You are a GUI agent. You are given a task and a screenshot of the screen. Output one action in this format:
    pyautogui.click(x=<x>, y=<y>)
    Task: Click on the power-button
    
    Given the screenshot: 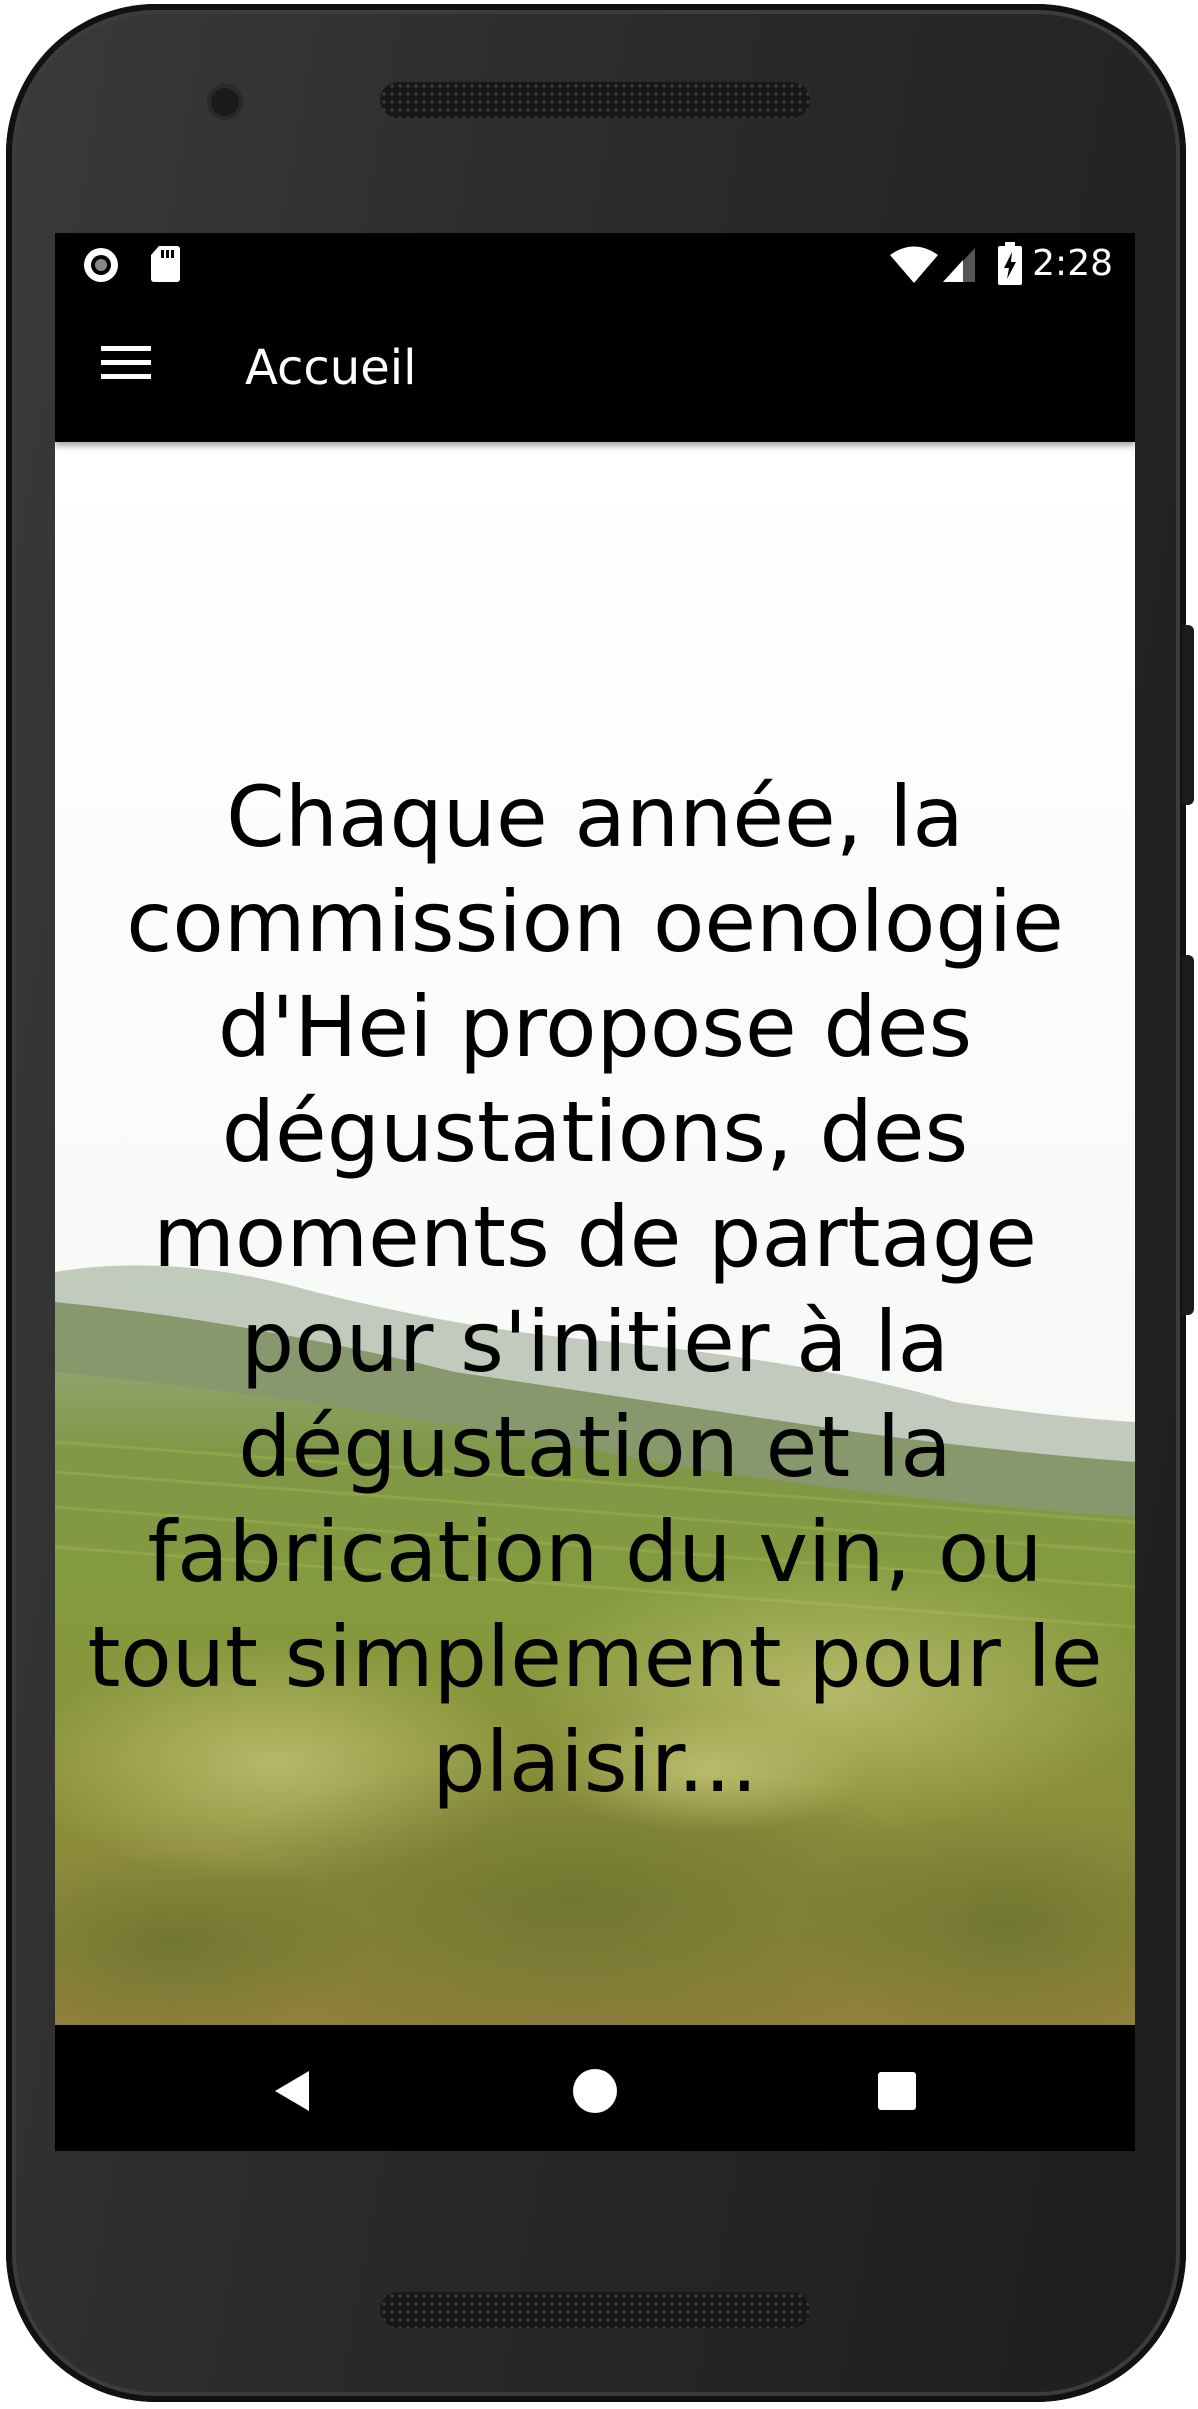 What is the action you would take?
    pyautogui.click(x=1188, y=1135)
    